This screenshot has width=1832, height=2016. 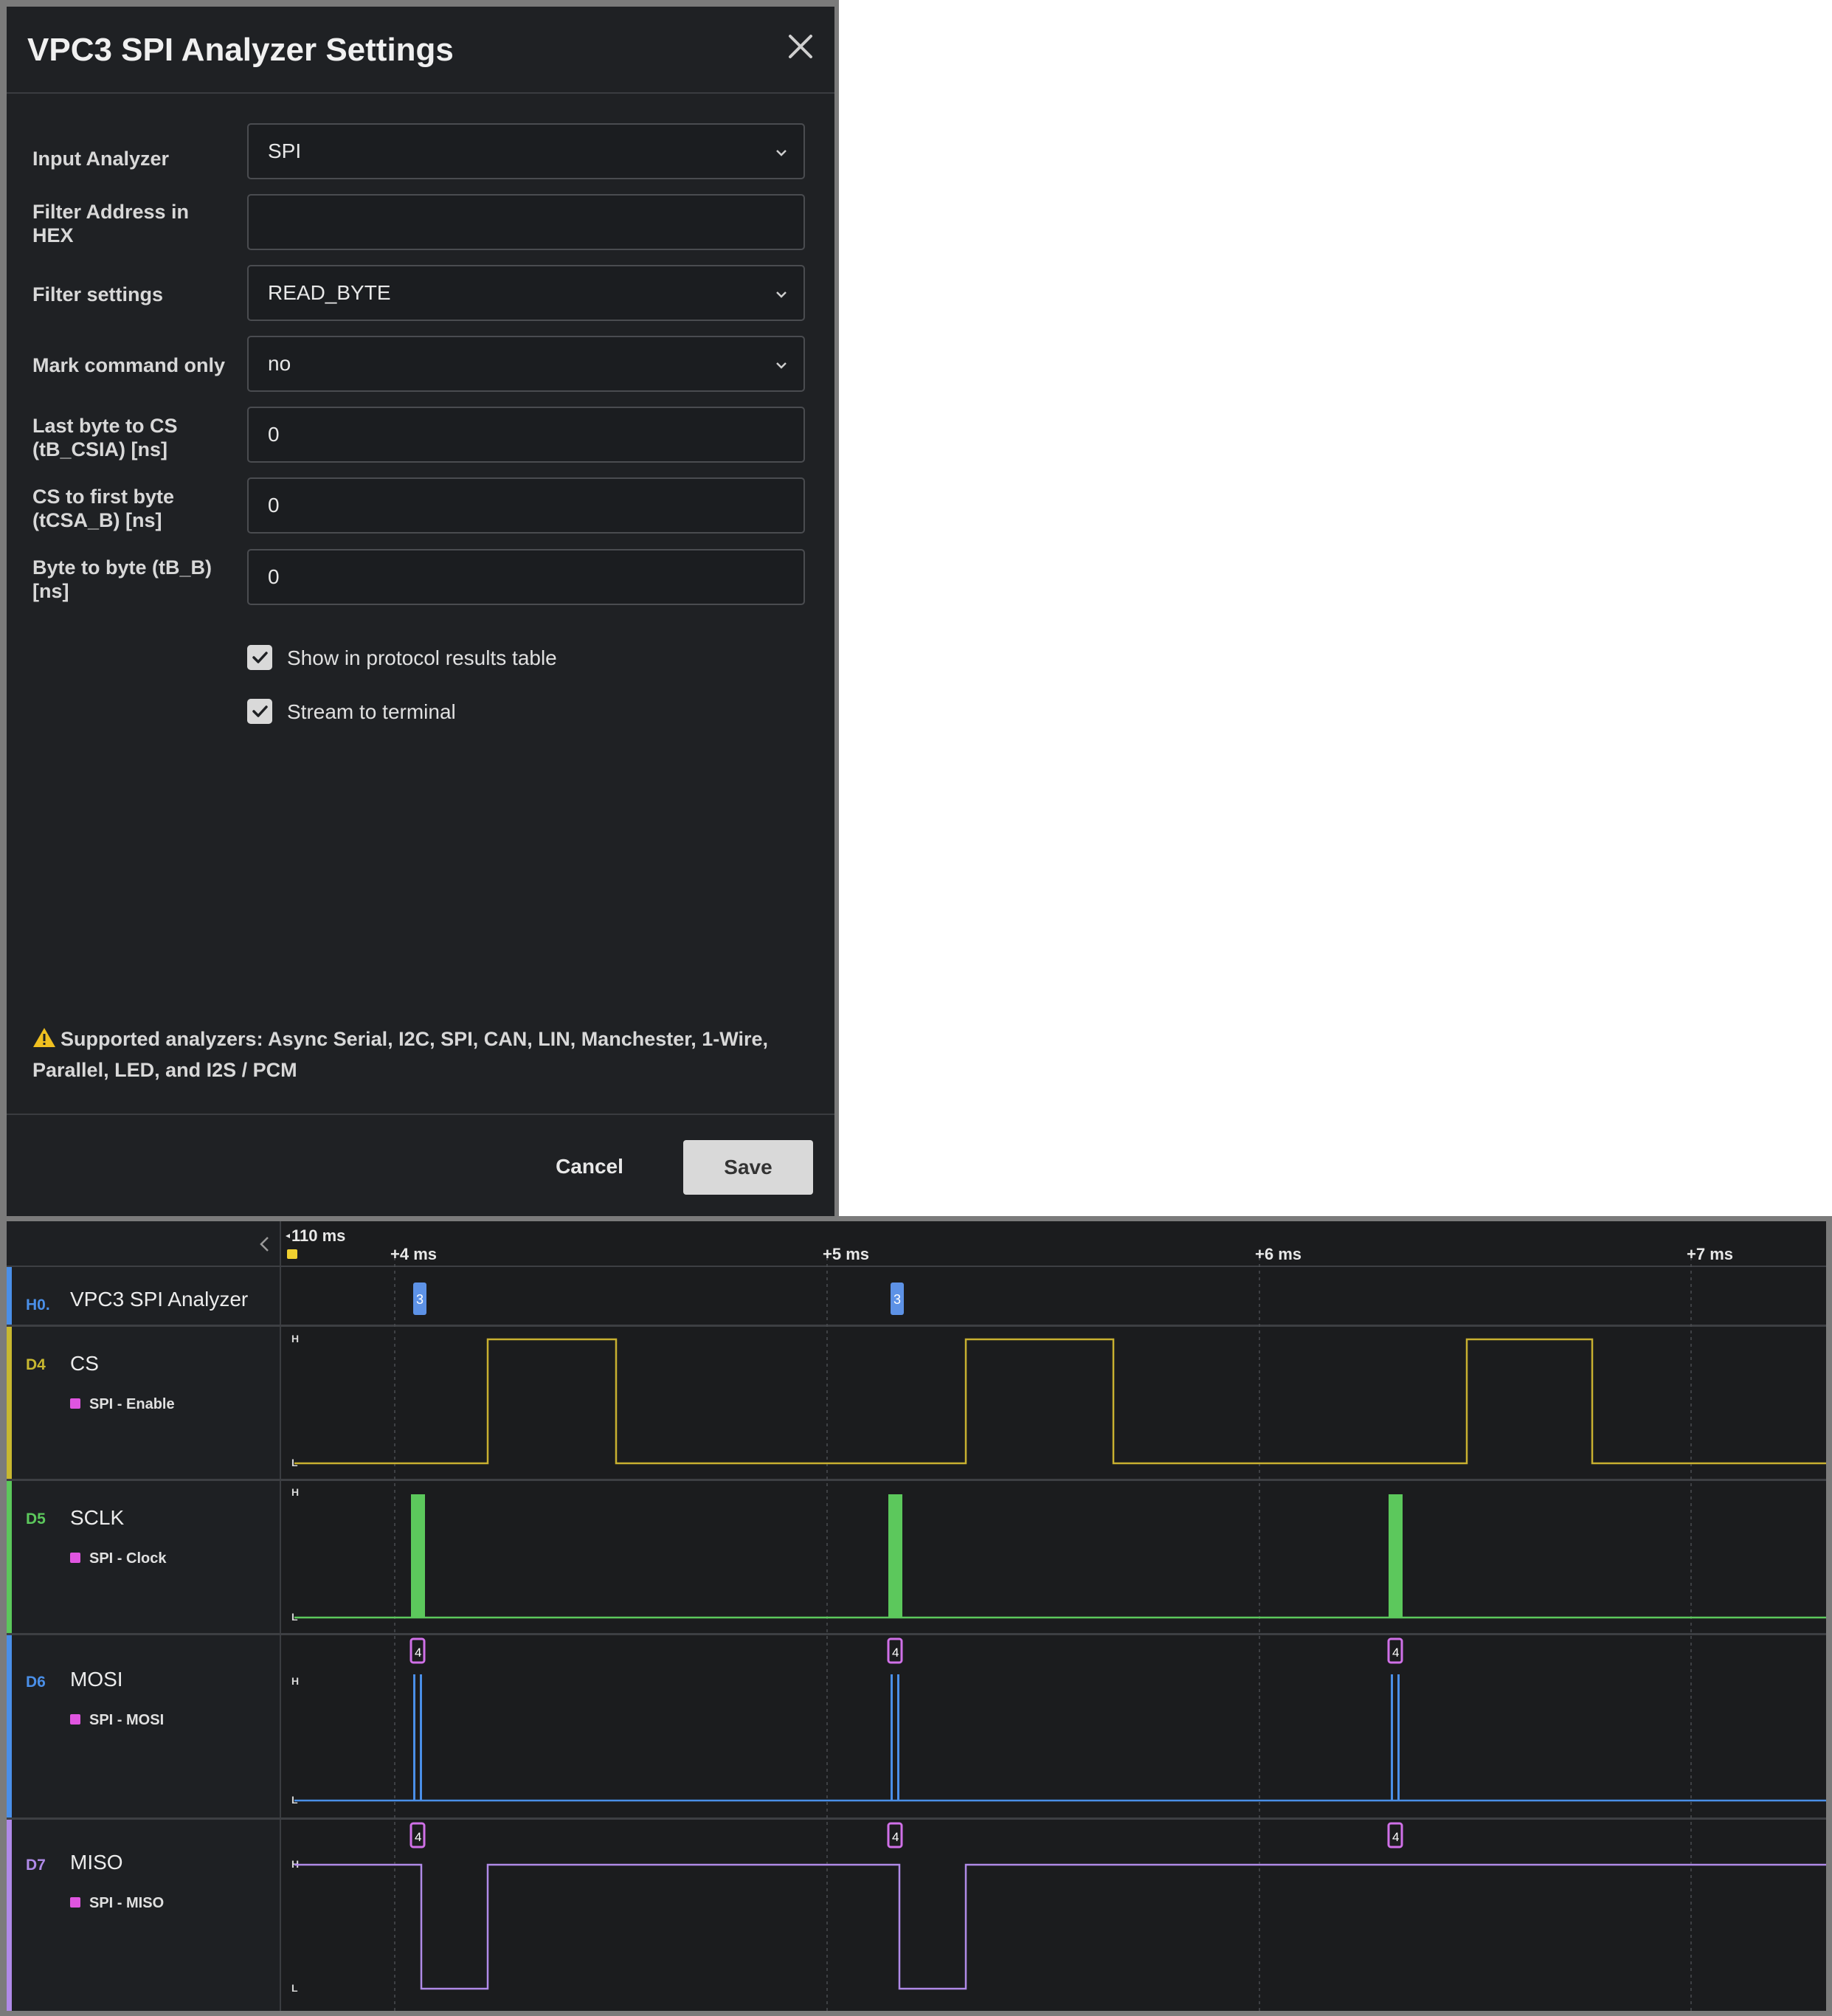 What do you see at coordinates (274, 435) in the screenshot?
I see `last-byte-to-cs-value: 0` at bounding box center [274, 435].